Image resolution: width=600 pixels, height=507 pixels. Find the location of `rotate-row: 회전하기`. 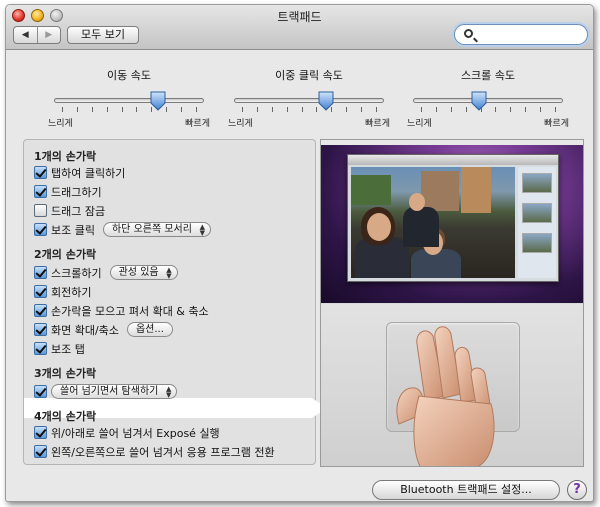

rotate-row: 회전하기 is located at coordinates (62, 291).